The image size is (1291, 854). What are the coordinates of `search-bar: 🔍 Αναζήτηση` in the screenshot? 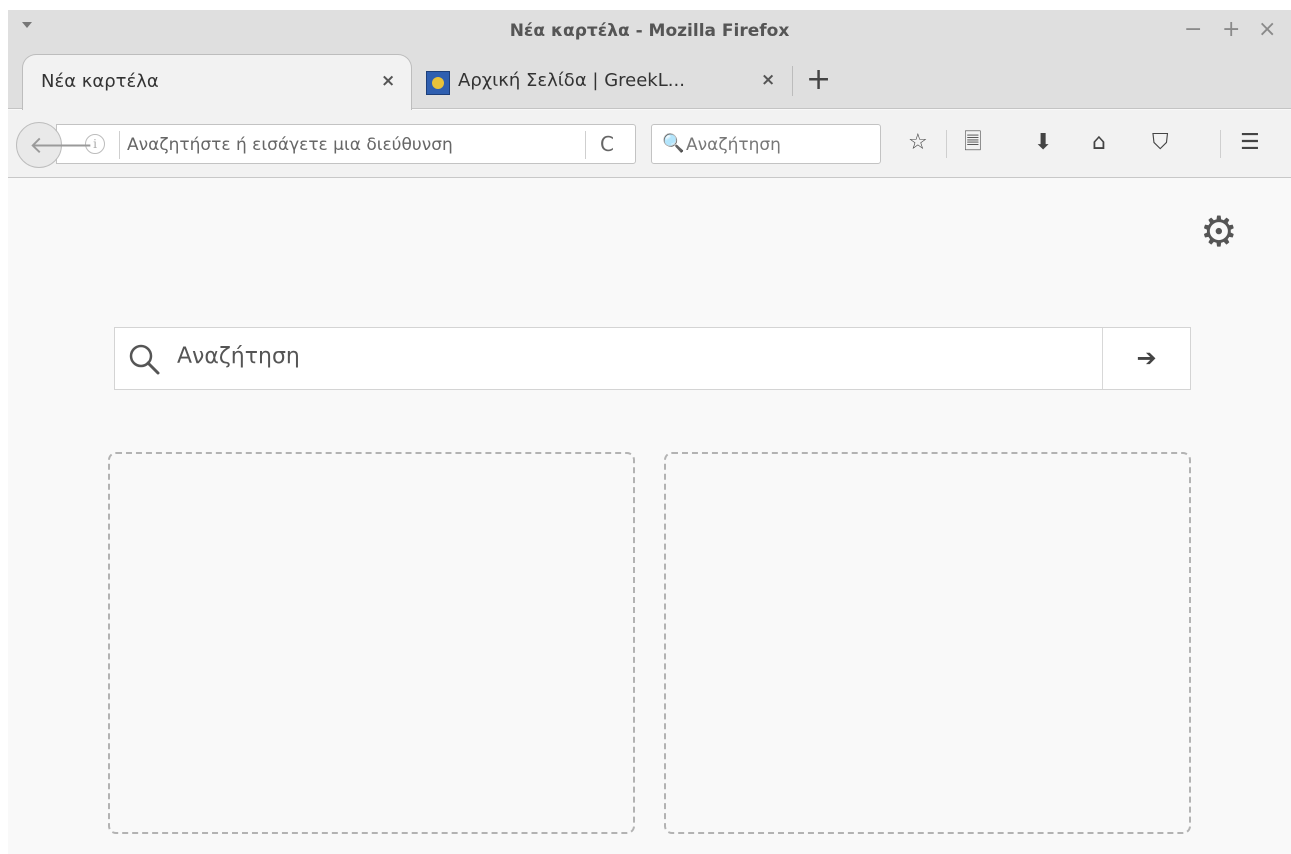 It's located at (766, 144).